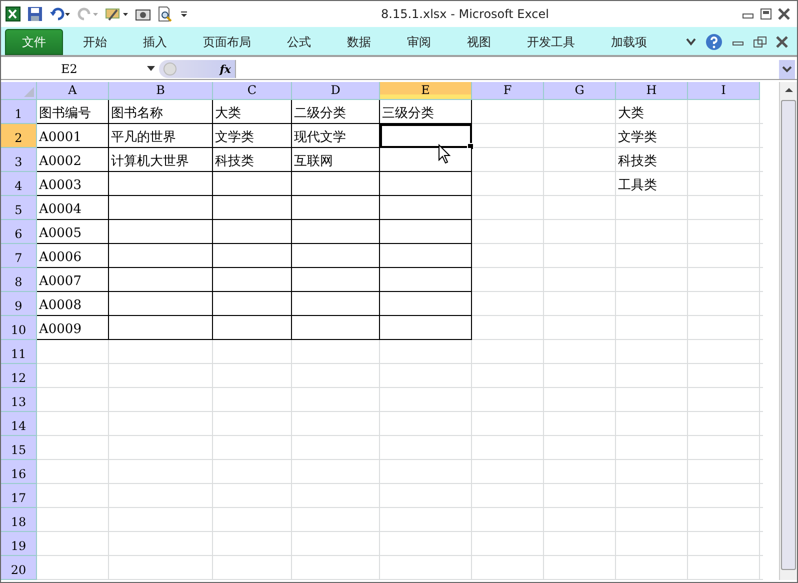 The height and width of the screenshot is (583, 798). Describe the element at coordinates (34, 42) in the screenshot. I see `ribbon-tab: 文件` at that location.